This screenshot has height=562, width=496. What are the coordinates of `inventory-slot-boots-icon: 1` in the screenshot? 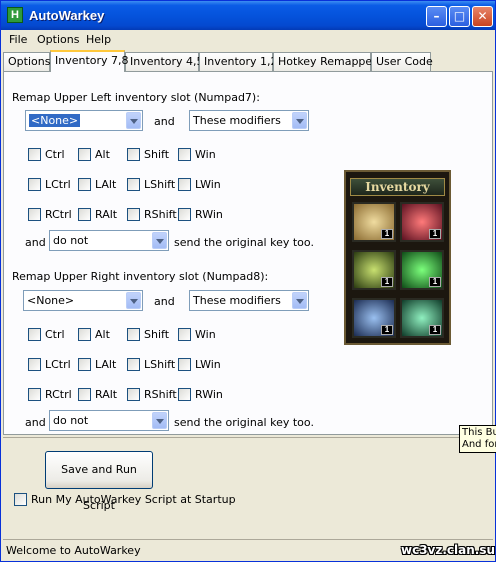 It's located at (374, 318).